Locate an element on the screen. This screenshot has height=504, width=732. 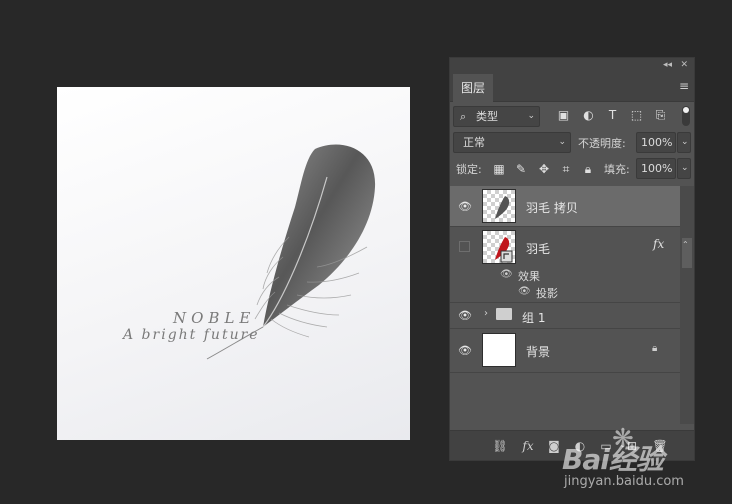
opacity-dropdown: ⌄ is located at coordinates (684, 142).